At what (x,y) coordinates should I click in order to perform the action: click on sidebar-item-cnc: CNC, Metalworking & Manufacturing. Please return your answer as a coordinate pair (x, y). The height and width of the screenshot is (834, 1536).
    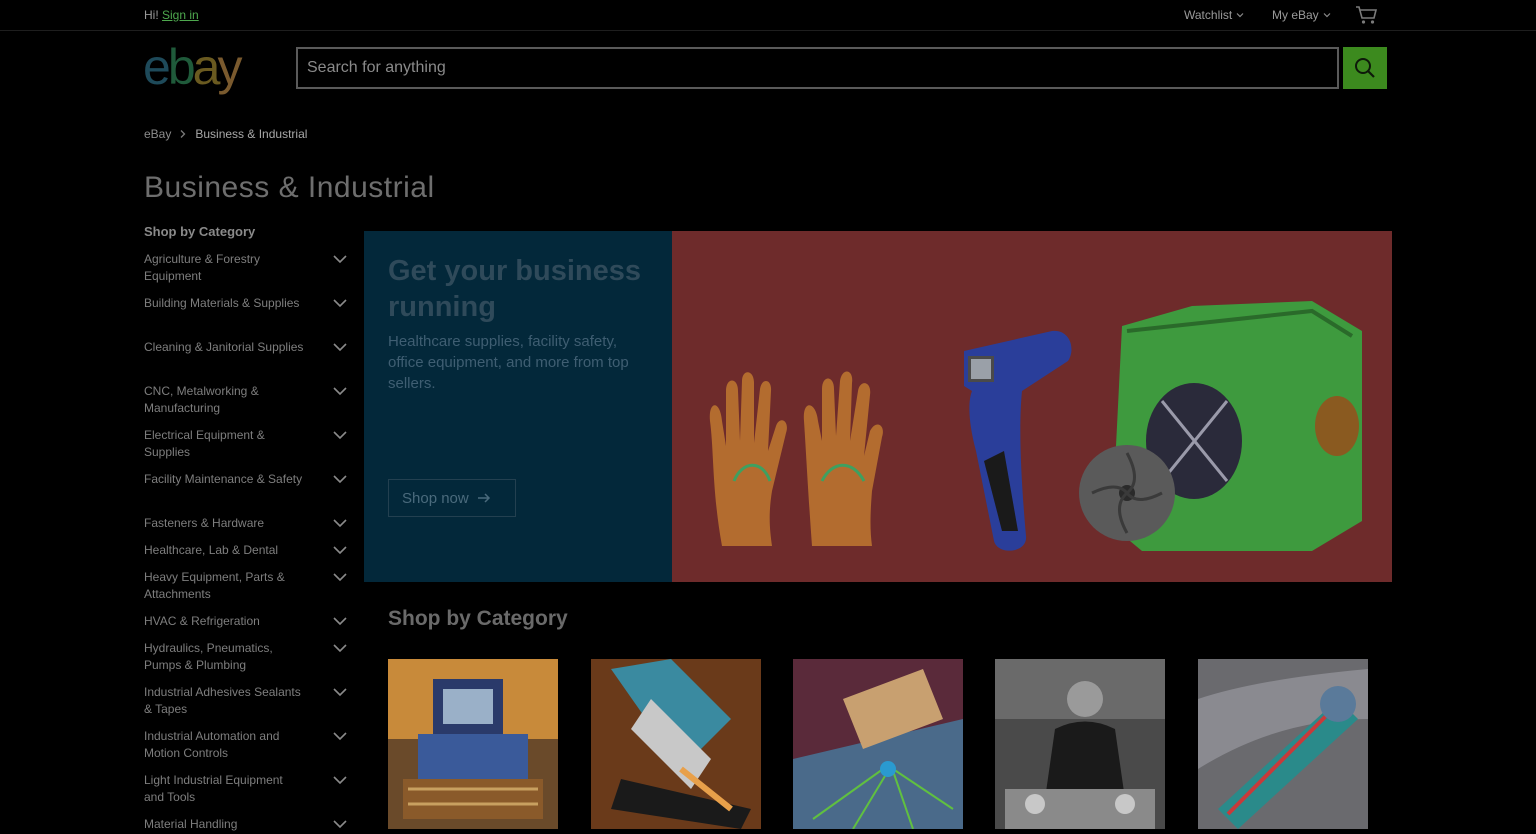
    Looking at the image, I should click on (247, 400).